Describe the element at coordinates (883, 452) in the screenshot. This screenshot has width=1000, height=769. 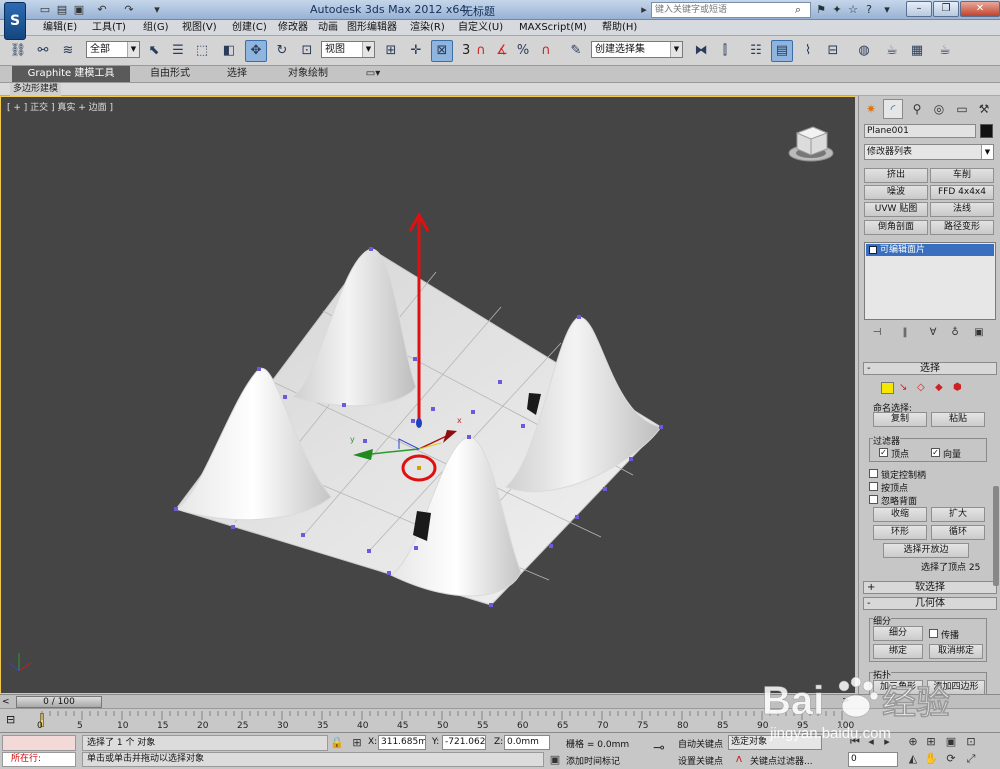
I see `filter-vertex-checkbox: ✓` at that location.